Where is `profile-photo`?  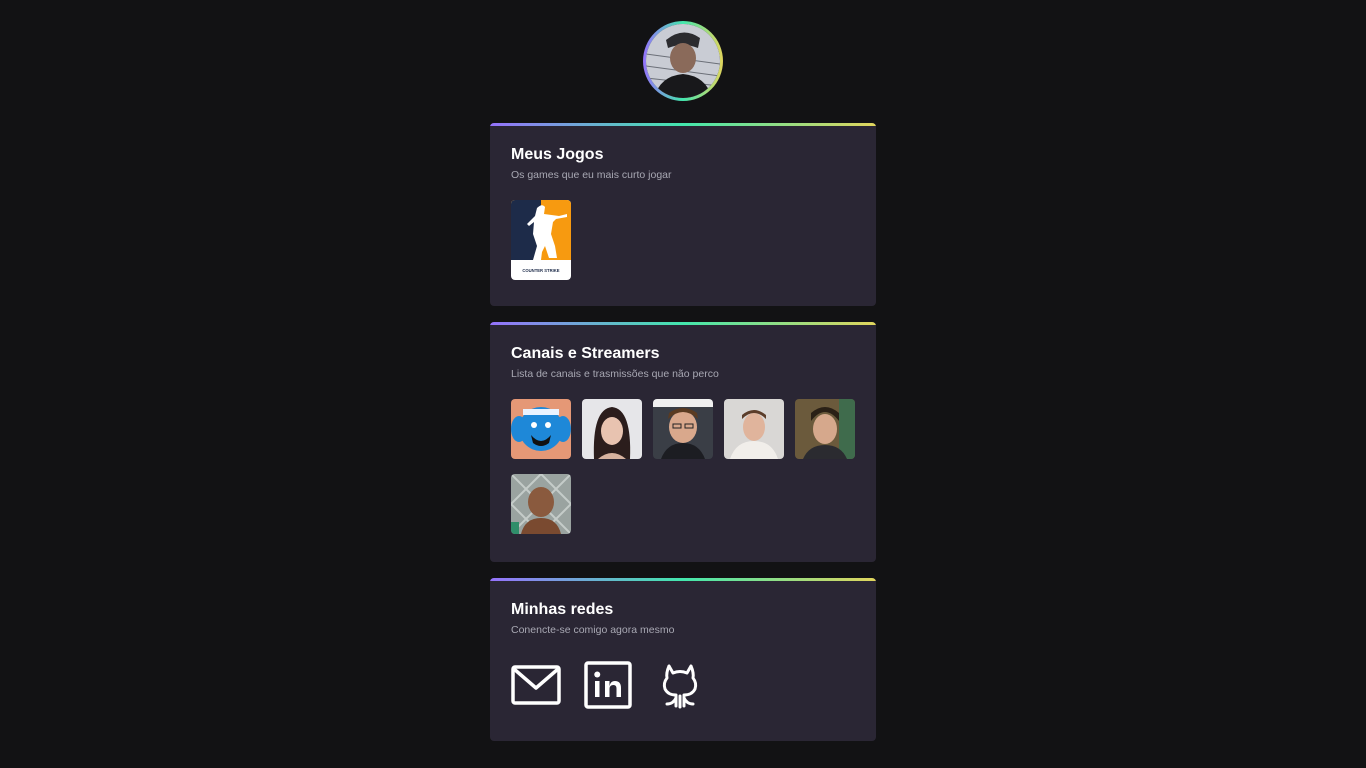
profile-photo is located at coordinates (683, 61).